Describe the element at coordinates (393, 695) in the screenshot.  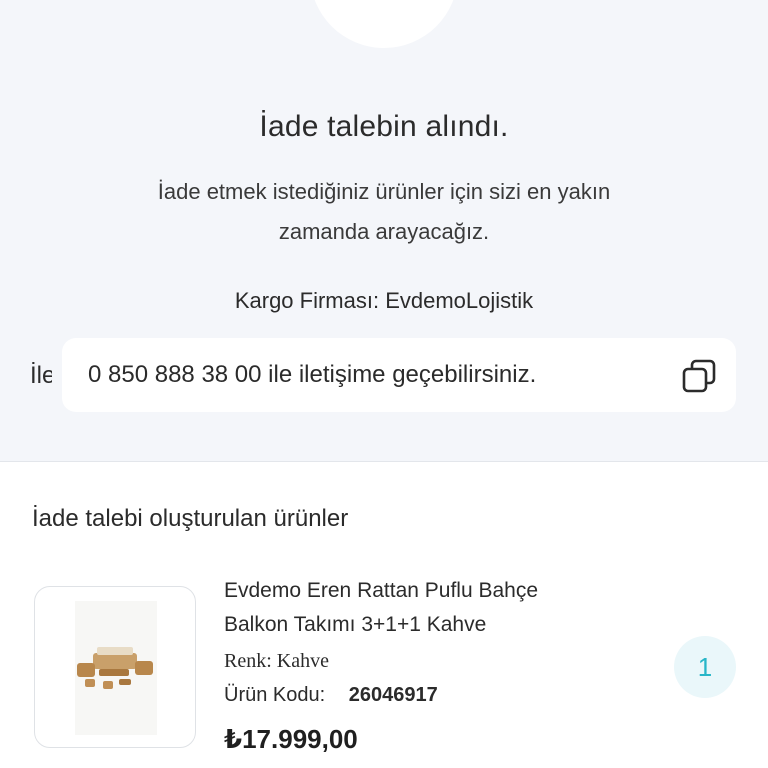
I see `product-code-value: 26046917` at that location.